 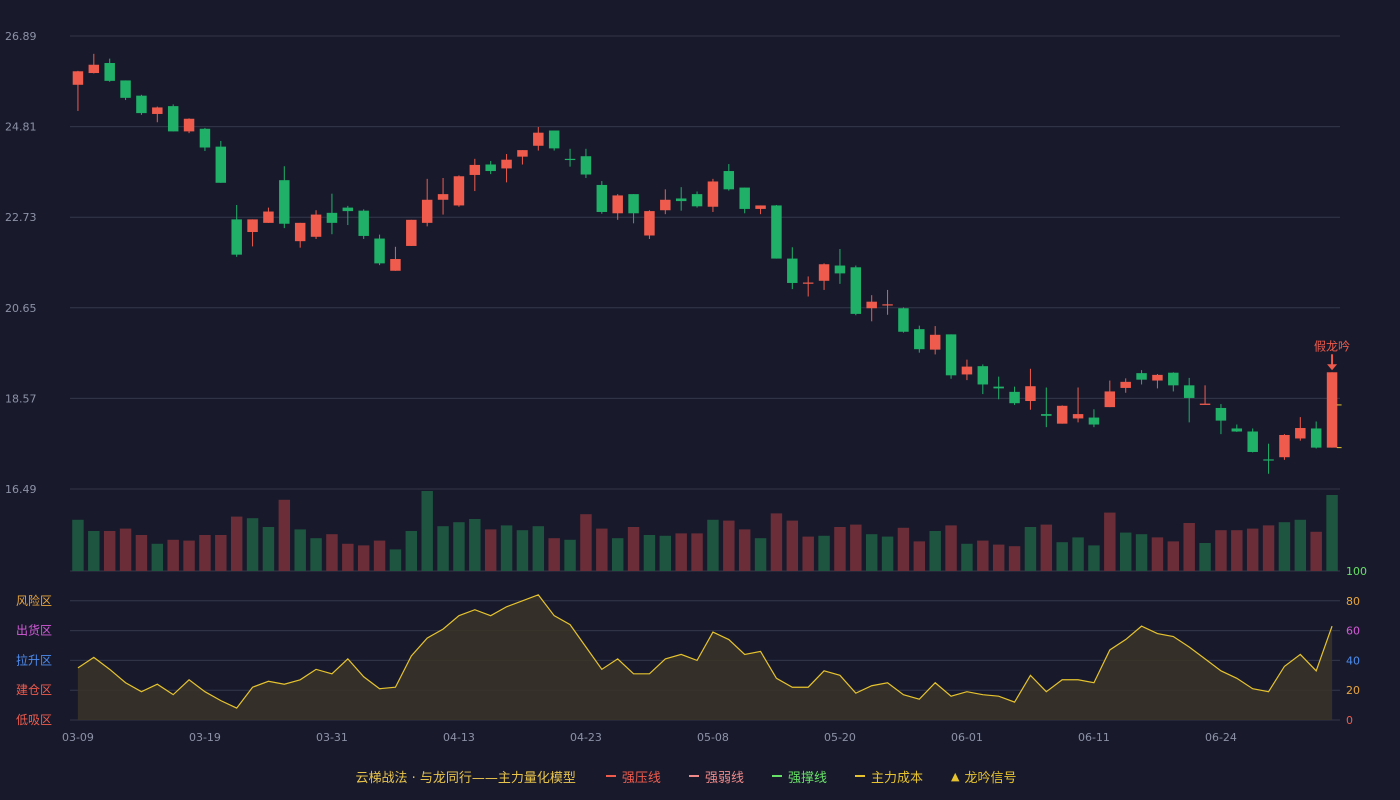 What do you see at coordinates (78, 737) in the screenshot?
I see `x-tick-label: 03-09` at bounding box center [78, 737].